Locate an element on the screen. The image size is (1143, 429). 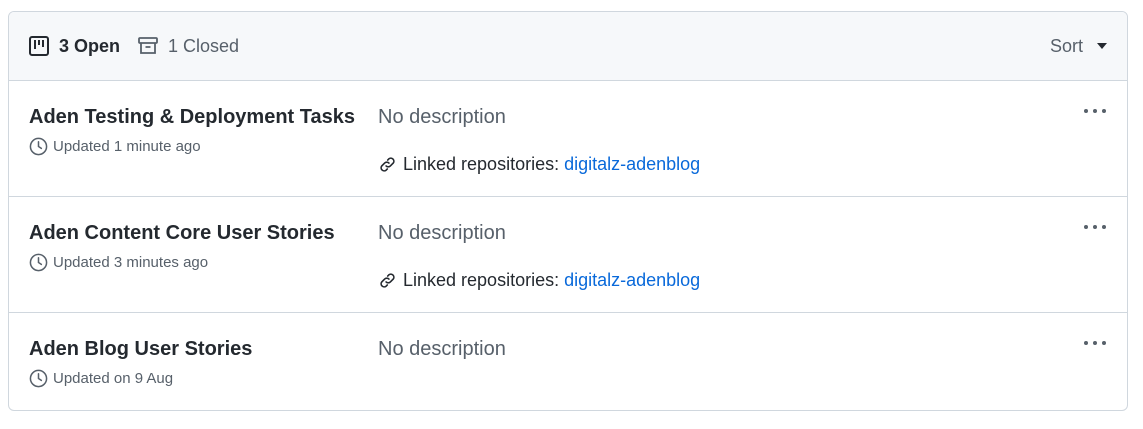
caret-down-icon is located at coordinates (1102, 46).